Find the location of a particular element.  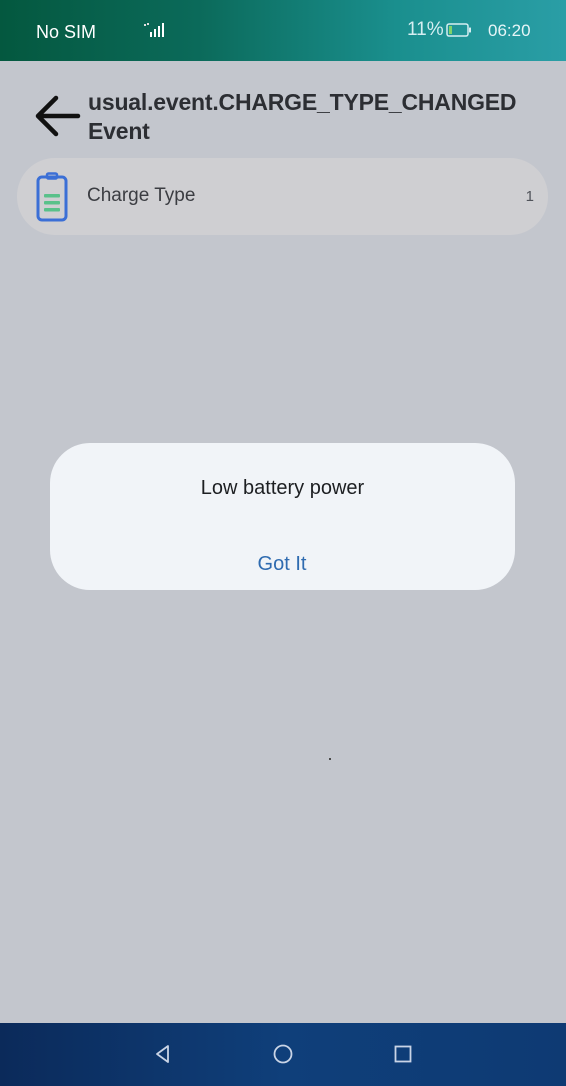

navigation-bar is located at coordinates (283, 1054).